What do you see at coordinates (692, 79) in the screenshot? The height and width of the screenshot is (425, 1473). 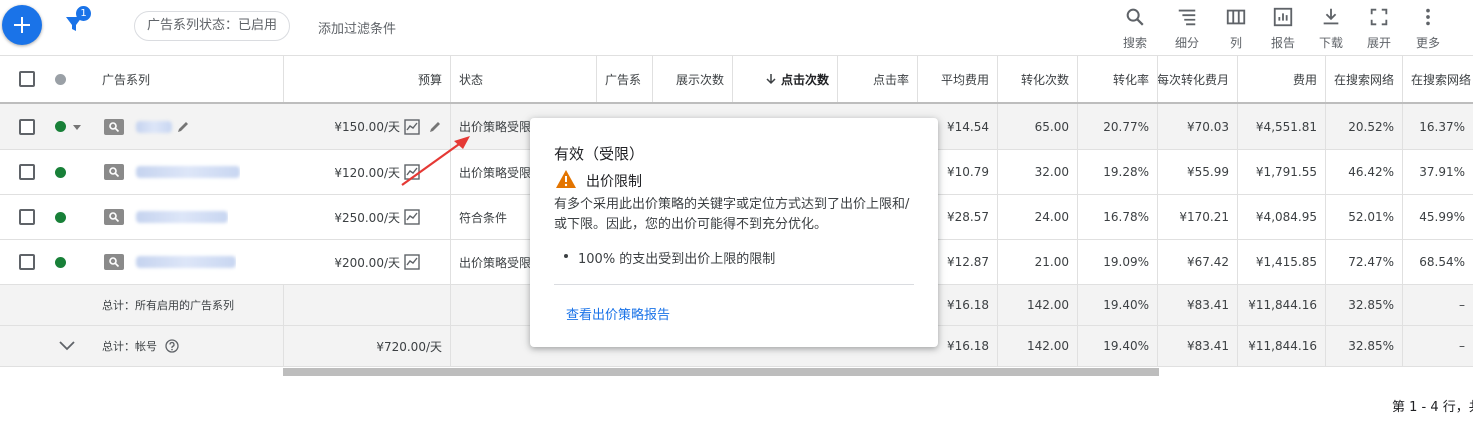 I see `col-impressions: 展示次数` at bounding box center [692, 79].